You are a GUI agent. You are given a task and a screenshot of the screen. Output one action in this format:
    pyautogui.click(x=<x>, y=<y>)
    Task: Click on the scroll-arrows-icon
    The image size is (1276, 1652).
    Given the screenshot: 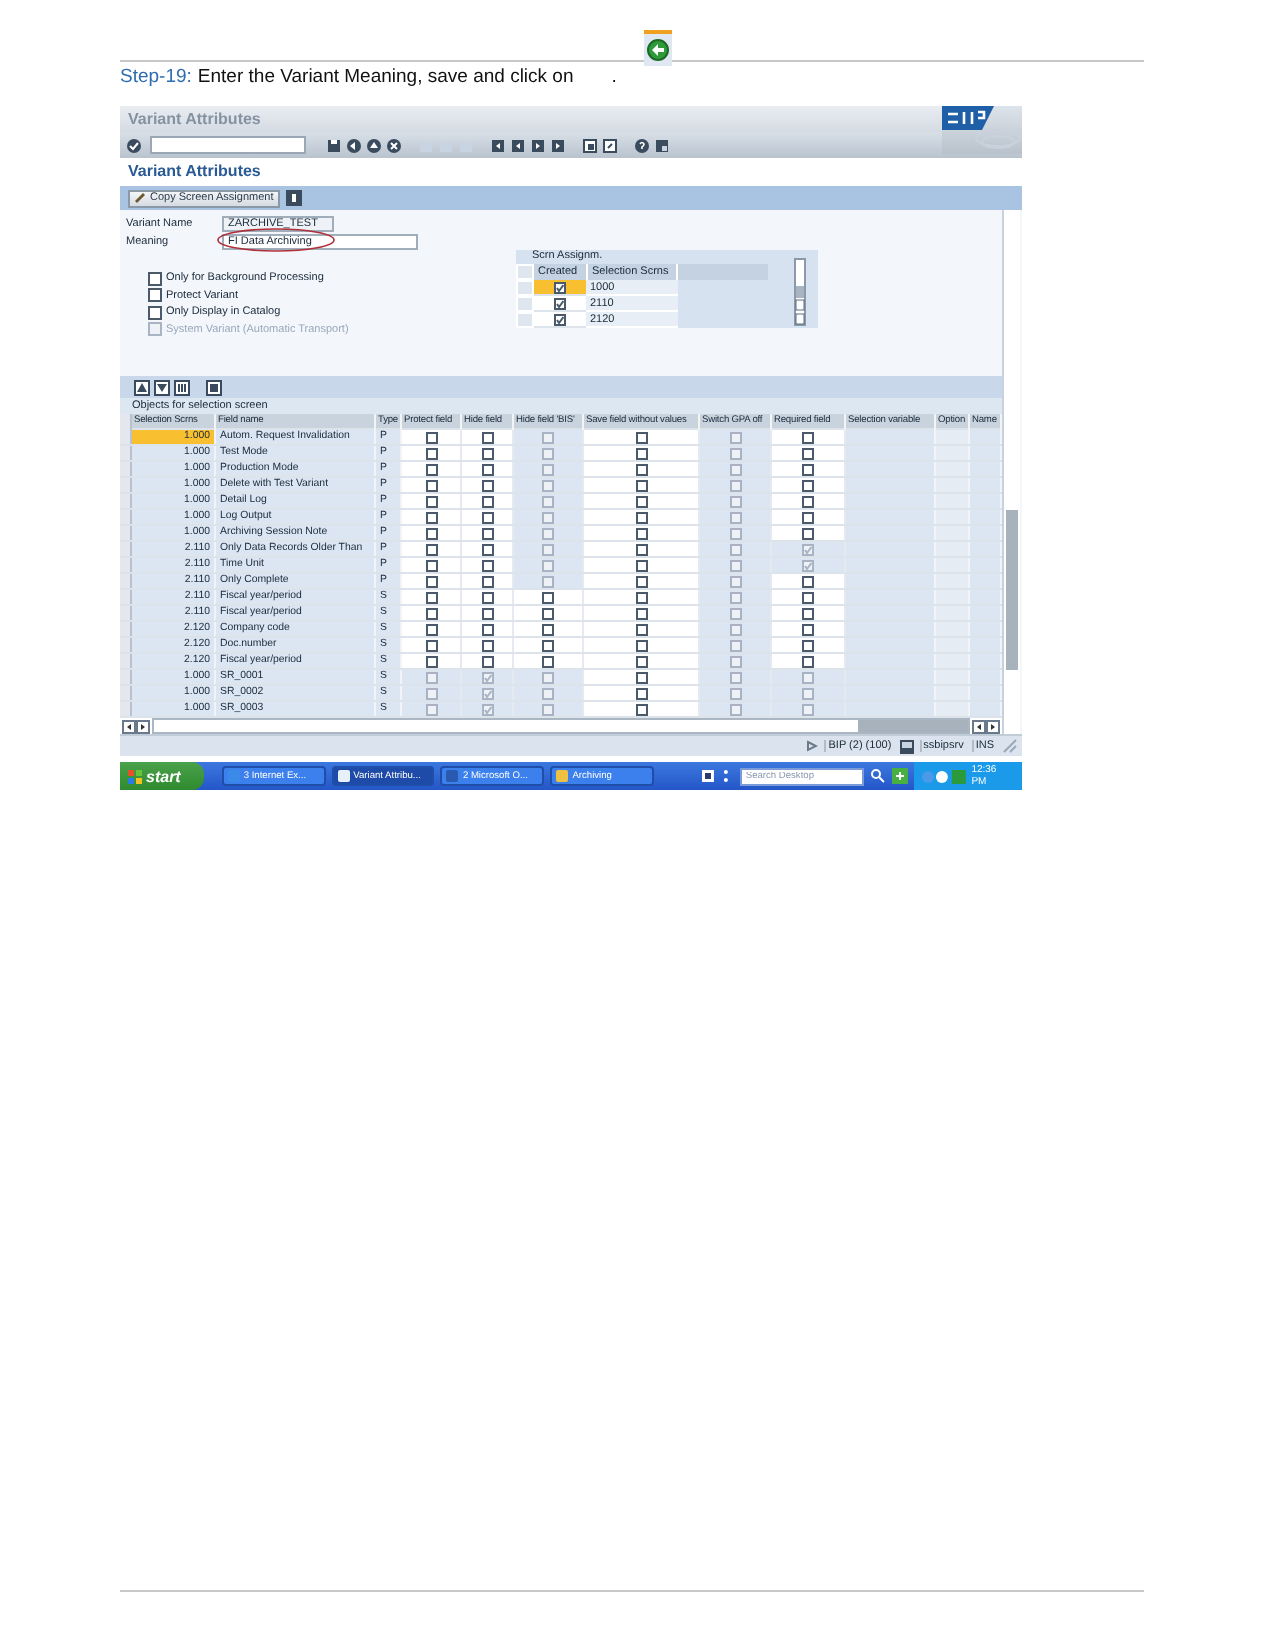 What is the action you would take?
    pyautogui.click(x=986, y=726)
    